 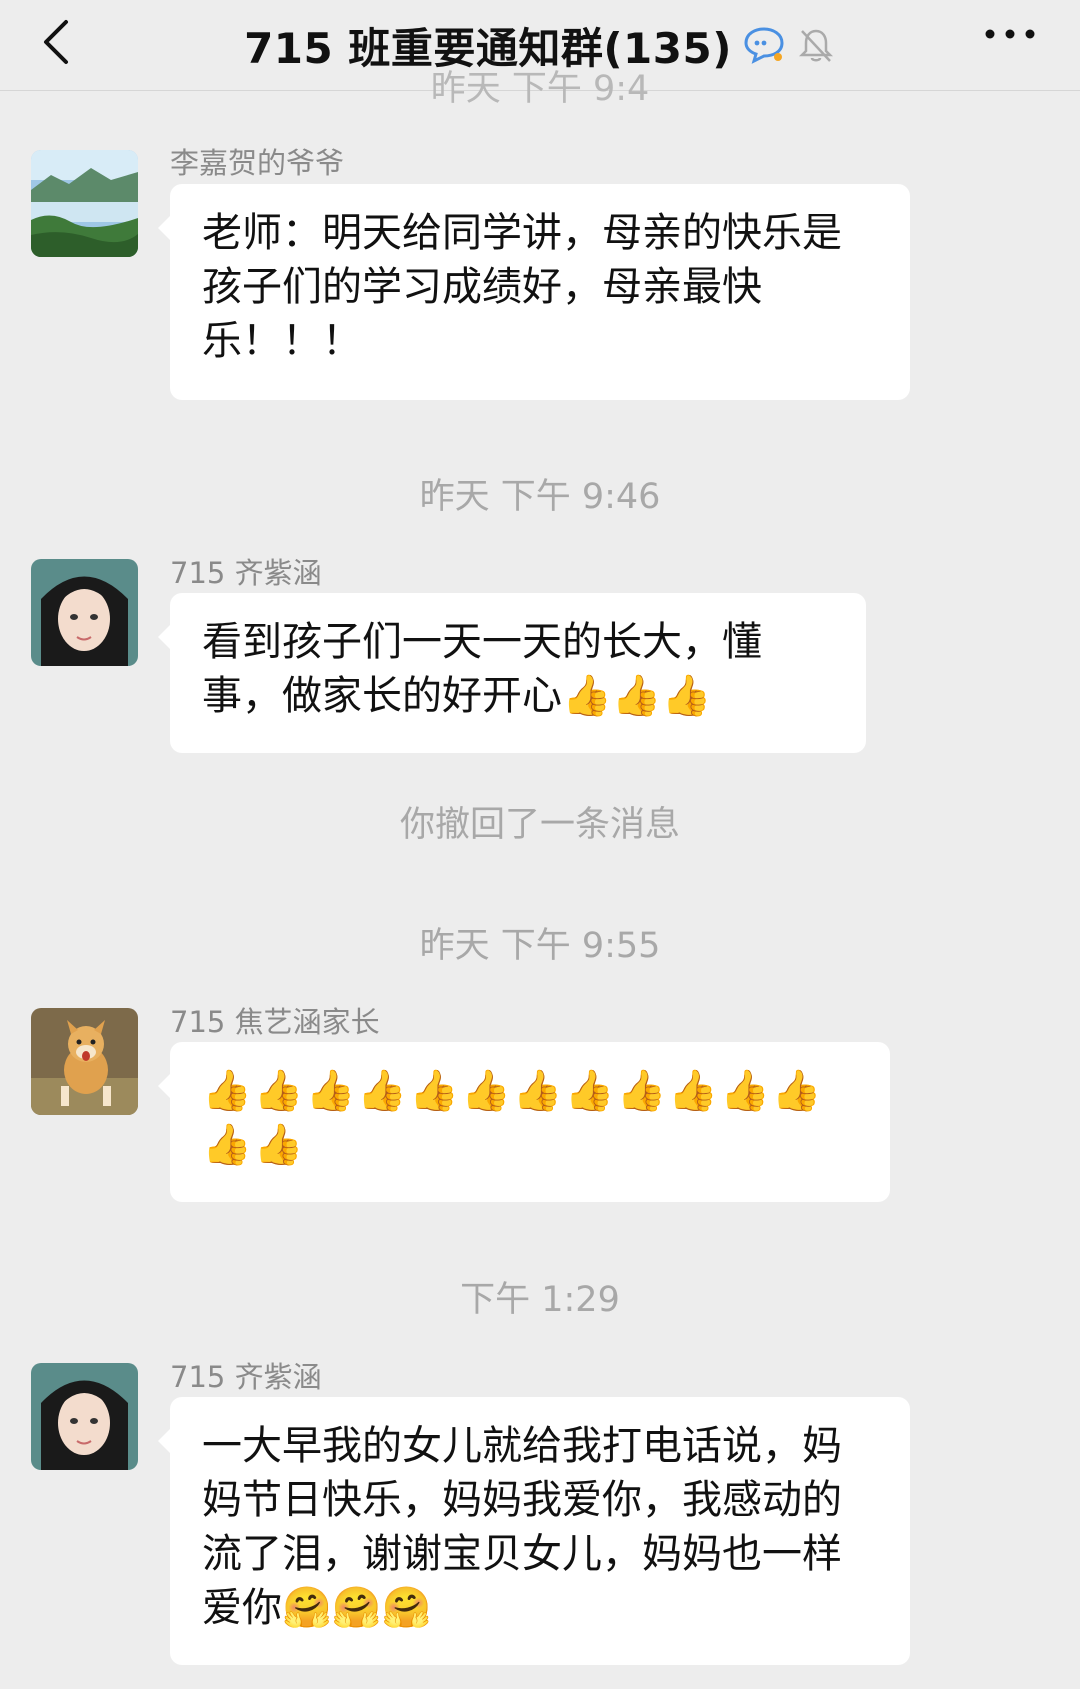 I want to click on more-dots-icon, so click(x=1010, y=34).